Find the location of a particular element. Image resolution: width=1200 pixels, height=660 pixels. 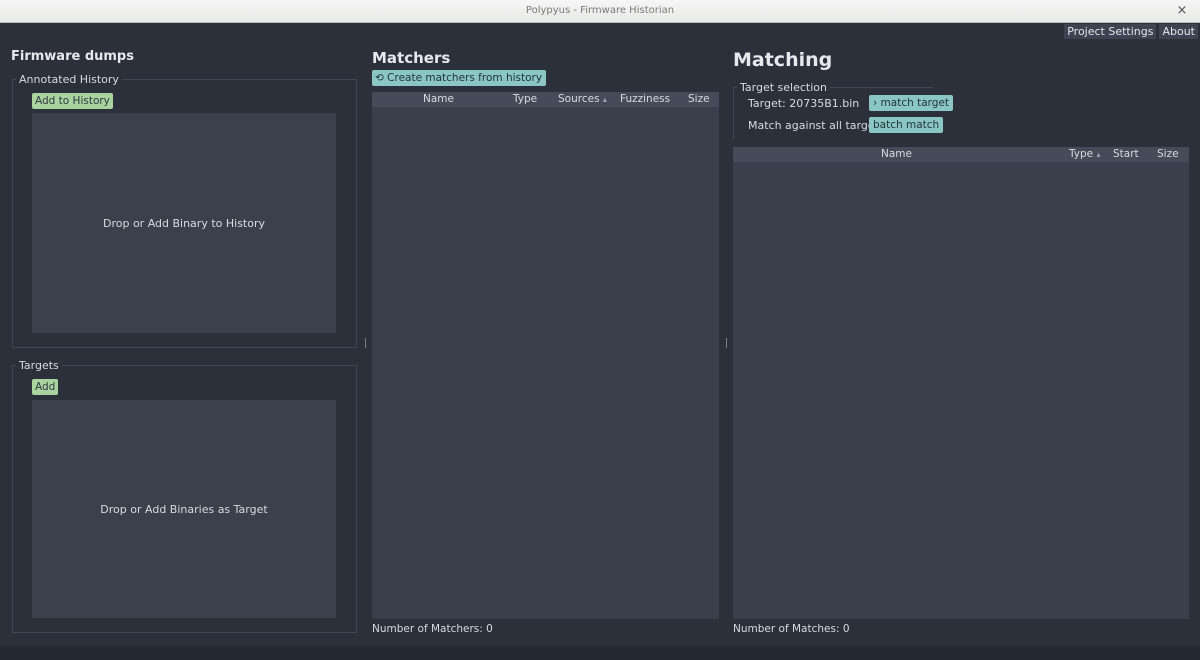

history-drop-text: Drop or Add Binary to History is located at coordinates (184, 223).